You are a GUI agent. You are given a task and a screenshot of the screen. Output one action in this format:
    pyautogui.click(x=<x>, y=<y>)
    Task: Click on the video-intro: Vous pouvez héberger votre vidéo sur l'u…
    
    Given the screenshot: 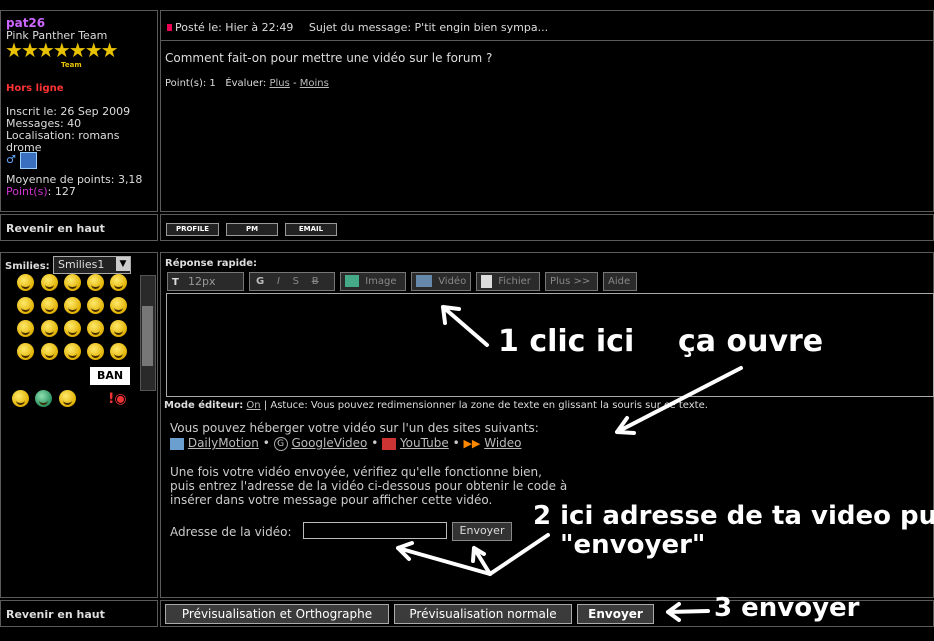 What is the action you would take?
    pyautogui.click(x=354, y=428)
    